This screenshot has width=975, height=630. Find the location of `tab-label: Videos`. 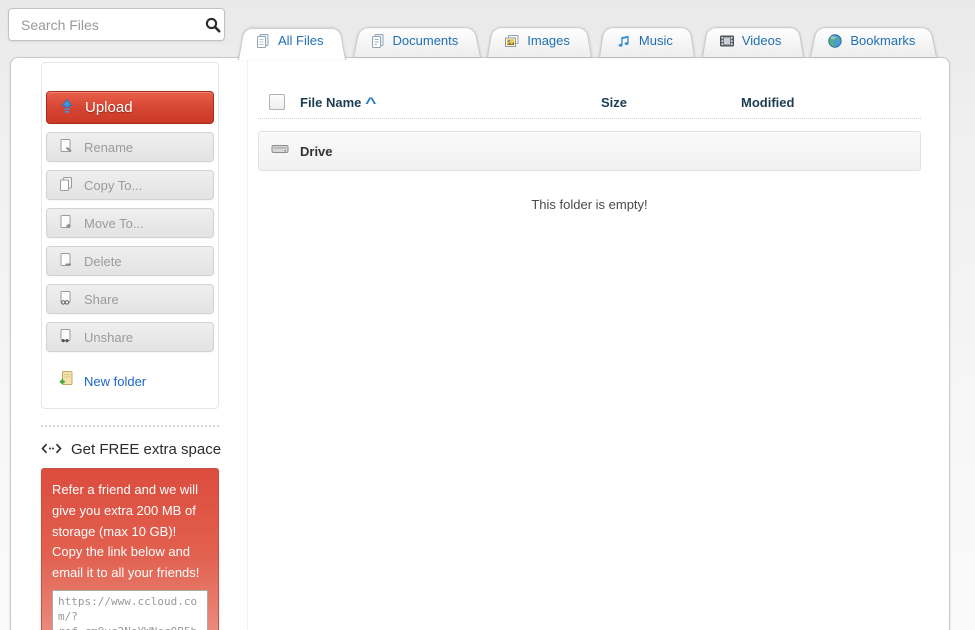

tab-label: Videos is located at coordinates (761, 40).